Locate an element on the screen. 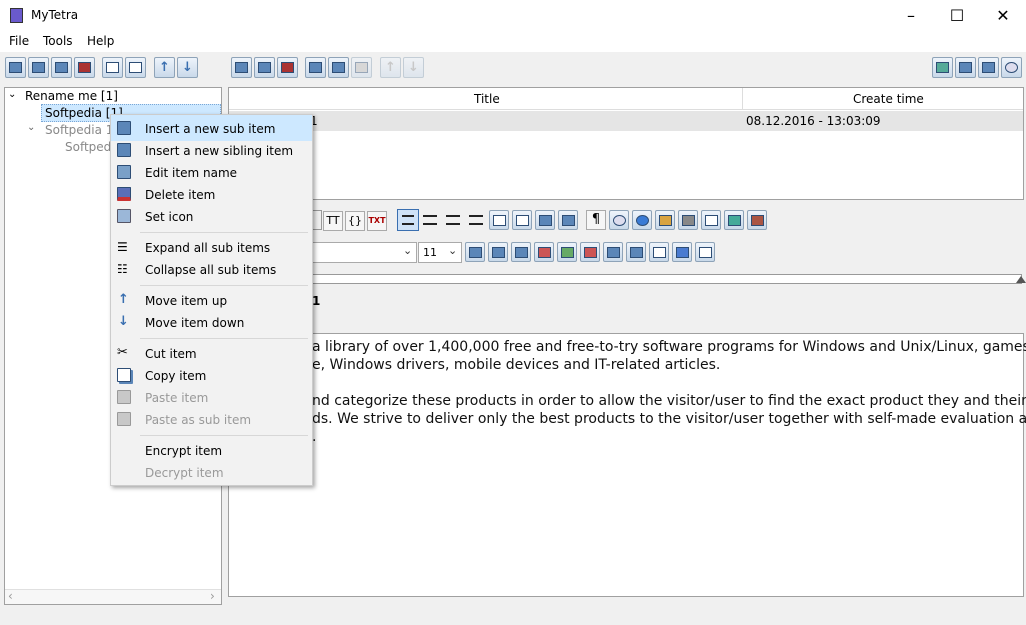  menu-item-cut: Cut item is located at coordinates (171, 354).